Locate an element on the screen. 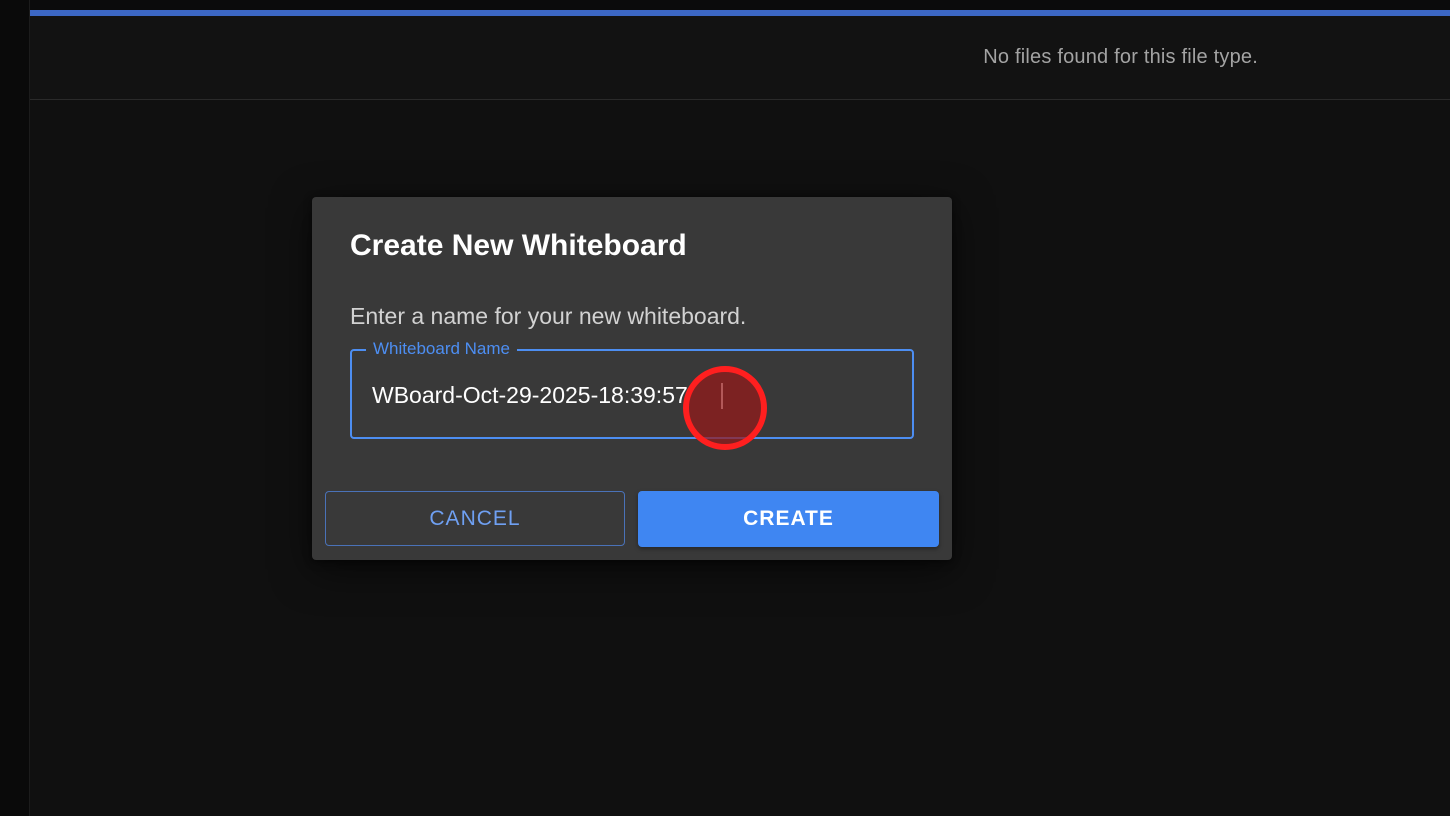 The height and width of the screenshot is (816, 1450). top-strip is located at coordinates (740, 5).